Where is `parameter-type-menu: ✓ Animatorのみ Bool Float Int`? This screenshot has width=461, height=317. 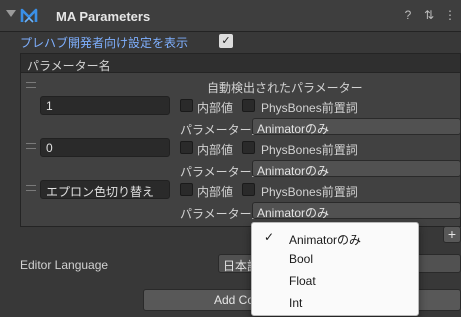
parameter-type-menu: ✓ Animatorのみ Bool Float Int is located at coordinates (335, 269).